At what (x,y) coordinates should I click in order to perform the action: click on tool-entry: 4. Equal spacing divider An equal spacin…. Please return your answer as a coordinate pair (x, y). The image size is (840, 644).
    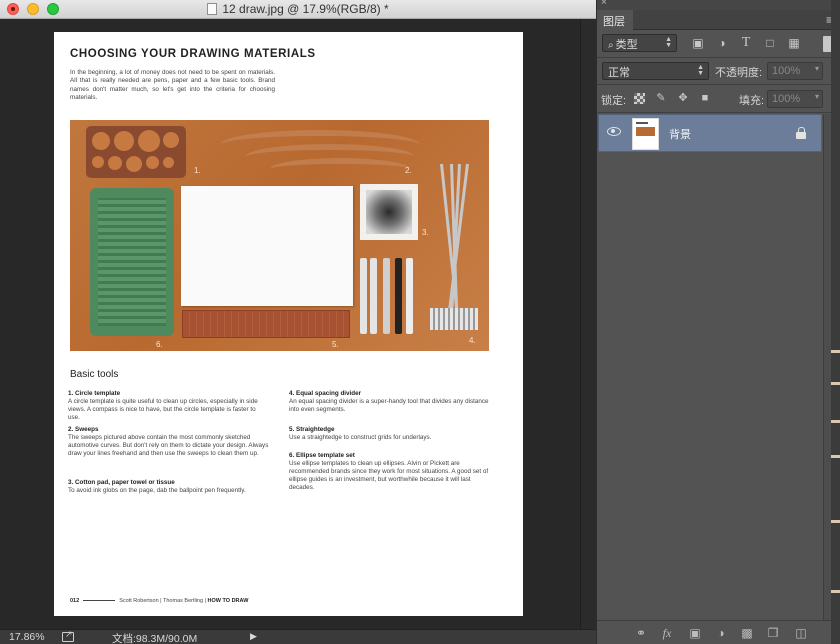
    Looking at the image, I should click on (389, 401).